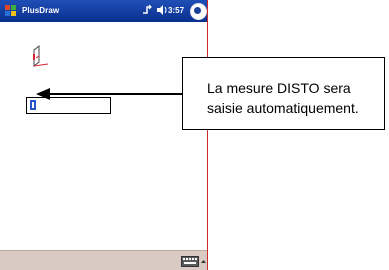  I want to click on screen-border, so click(207, 135).